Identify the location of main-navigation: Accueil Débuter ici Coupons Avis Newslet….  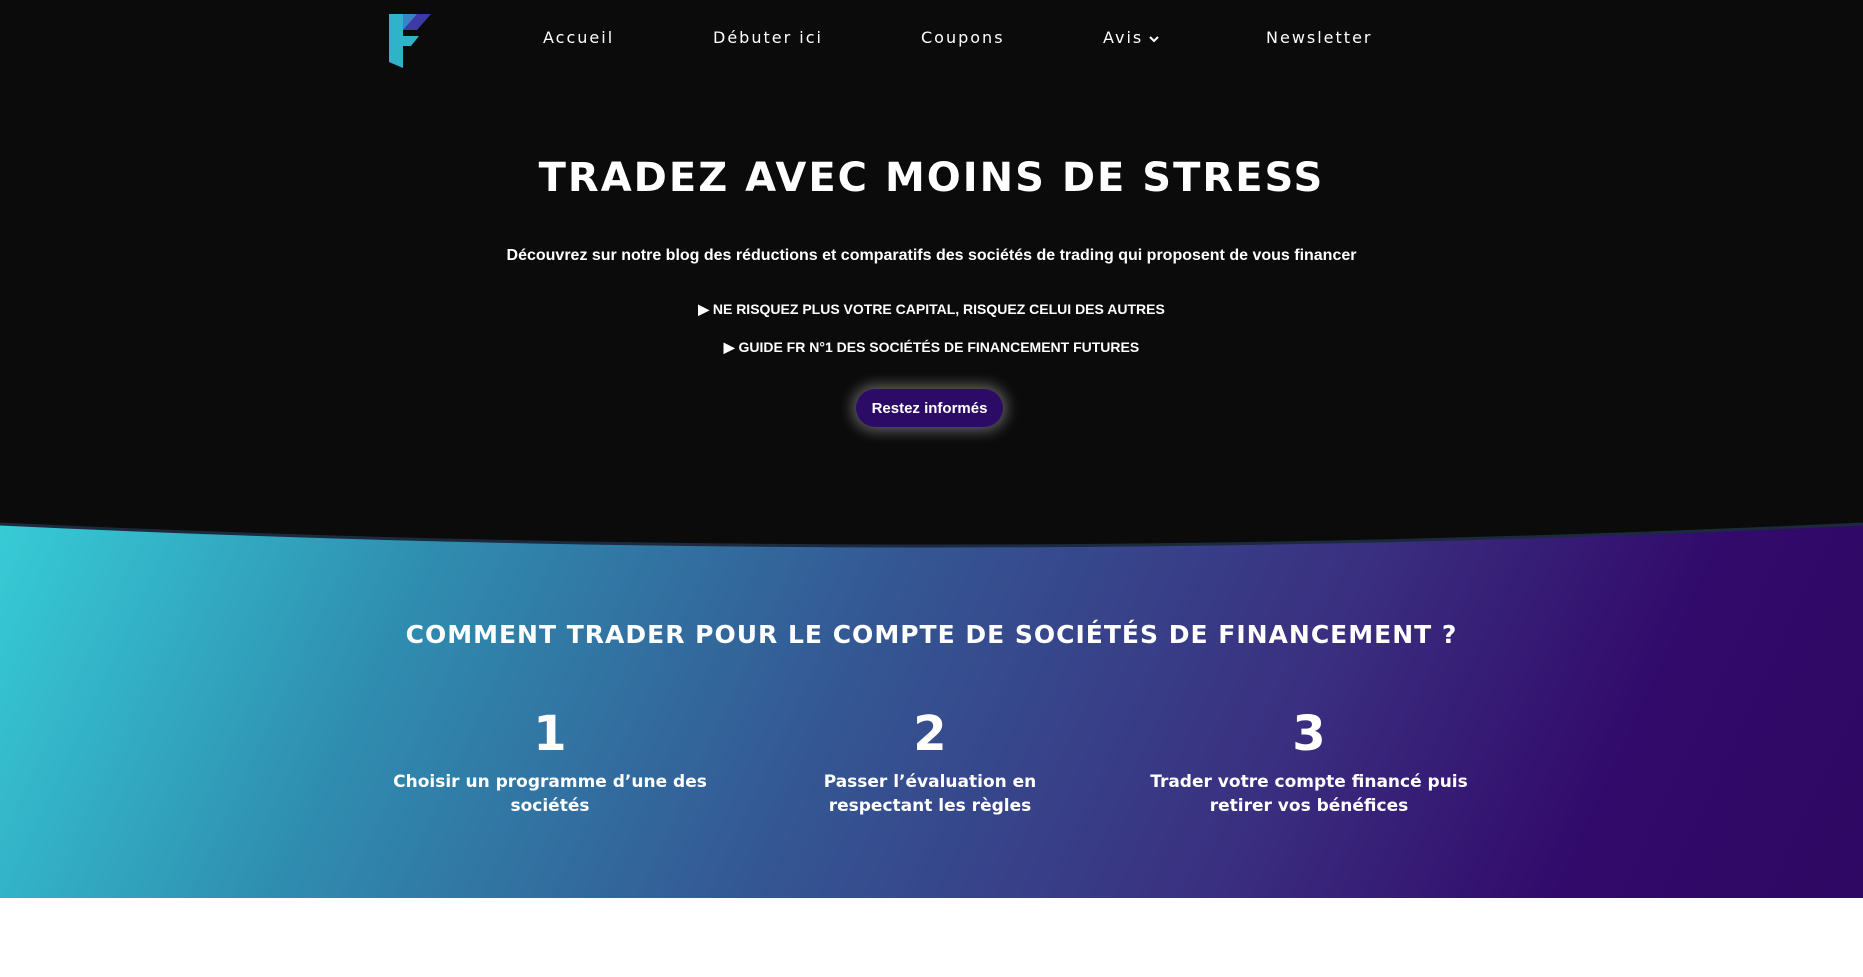
(931, 40).